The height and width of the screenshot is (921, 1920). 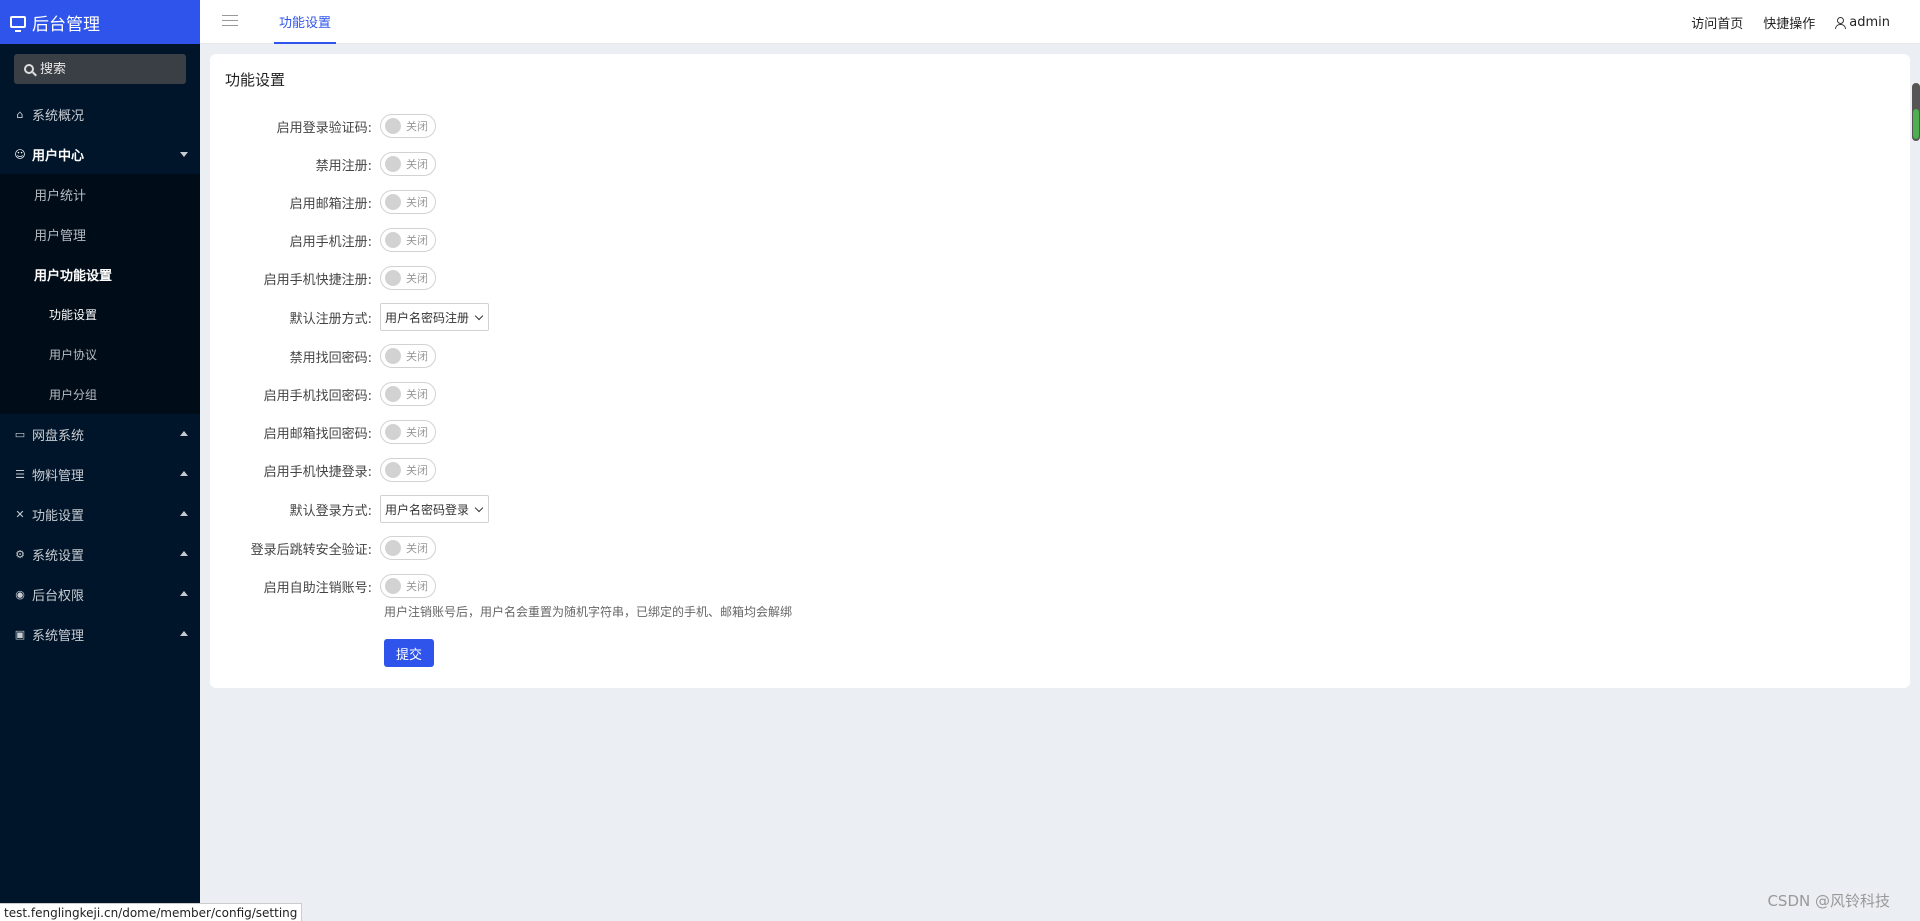 What do you see at coordinates (1717, 22) in the screenshot?
I see `visit-home-link: 访问首页` at bounding box center [1717, 22].